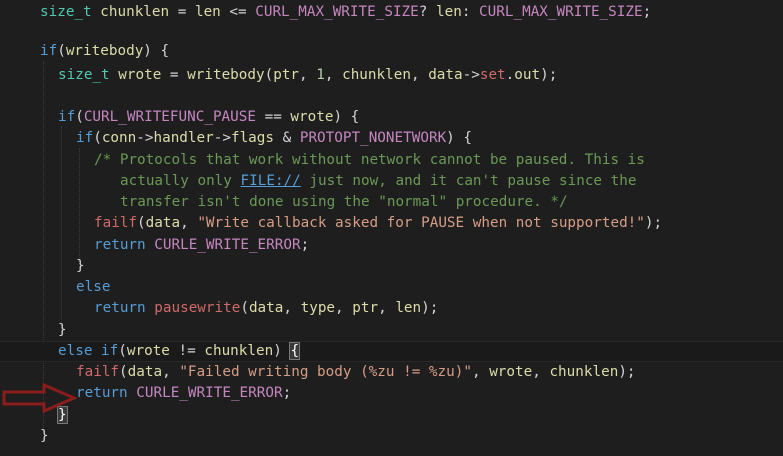  Describe the element at coordinates (197, 308) in the screenshot. I see `code-function: pausewrite` at that location.